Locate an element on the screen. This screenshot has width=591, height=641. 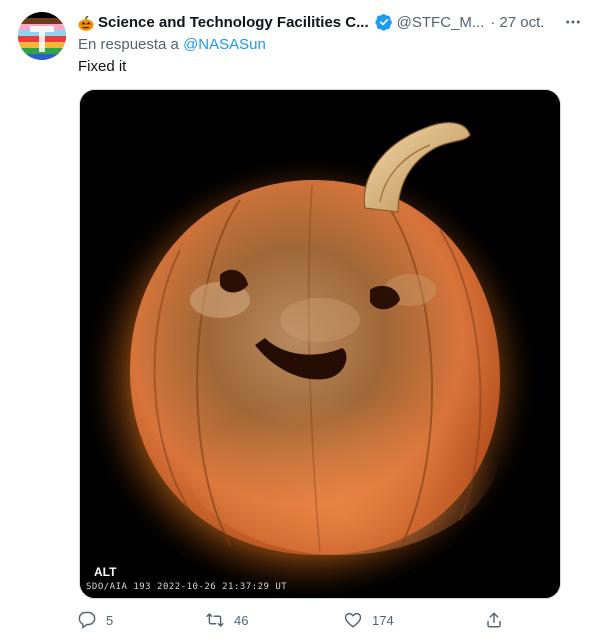
retweet-icon is located at coordinates (215, 620).